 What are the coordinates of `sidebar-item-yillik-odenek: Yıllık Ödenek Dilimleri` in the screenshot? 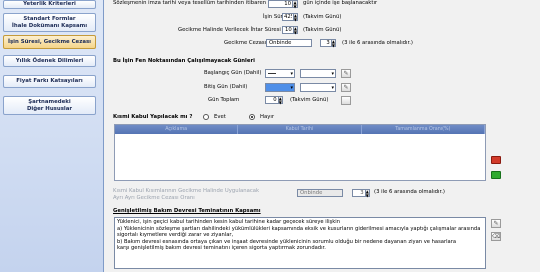 It's located at (49, 61).